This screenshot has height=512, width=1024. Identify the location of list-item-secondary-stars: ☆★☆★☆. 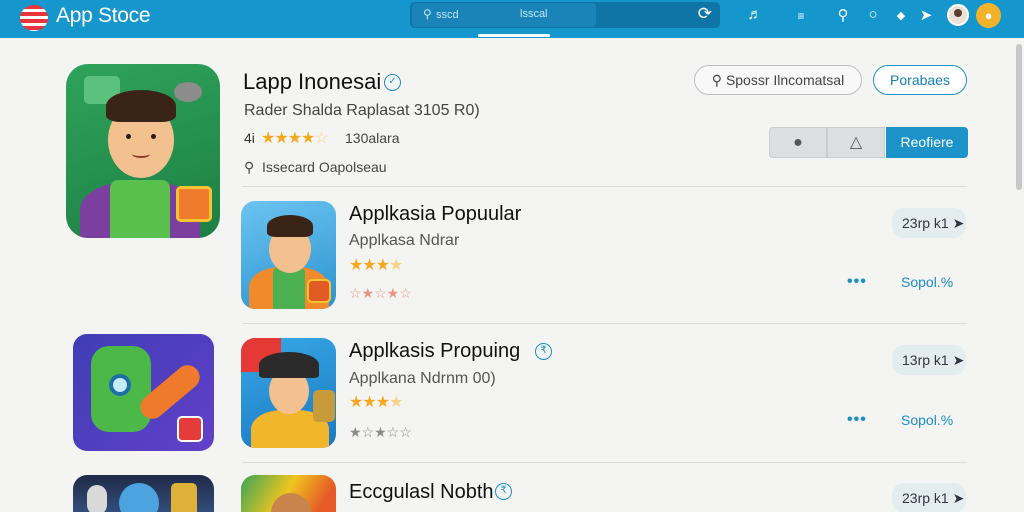
(380, 293).